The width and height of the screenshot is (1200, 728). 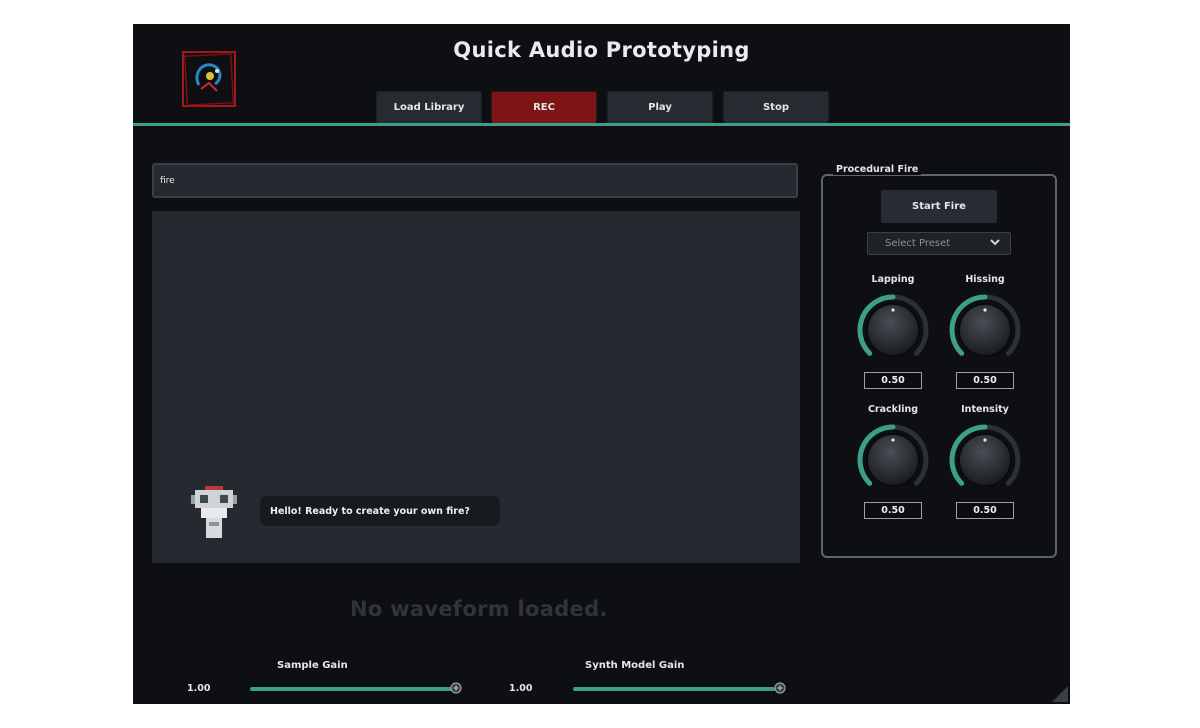 I want to click on hissing-knob, so click(x=985, y=330).